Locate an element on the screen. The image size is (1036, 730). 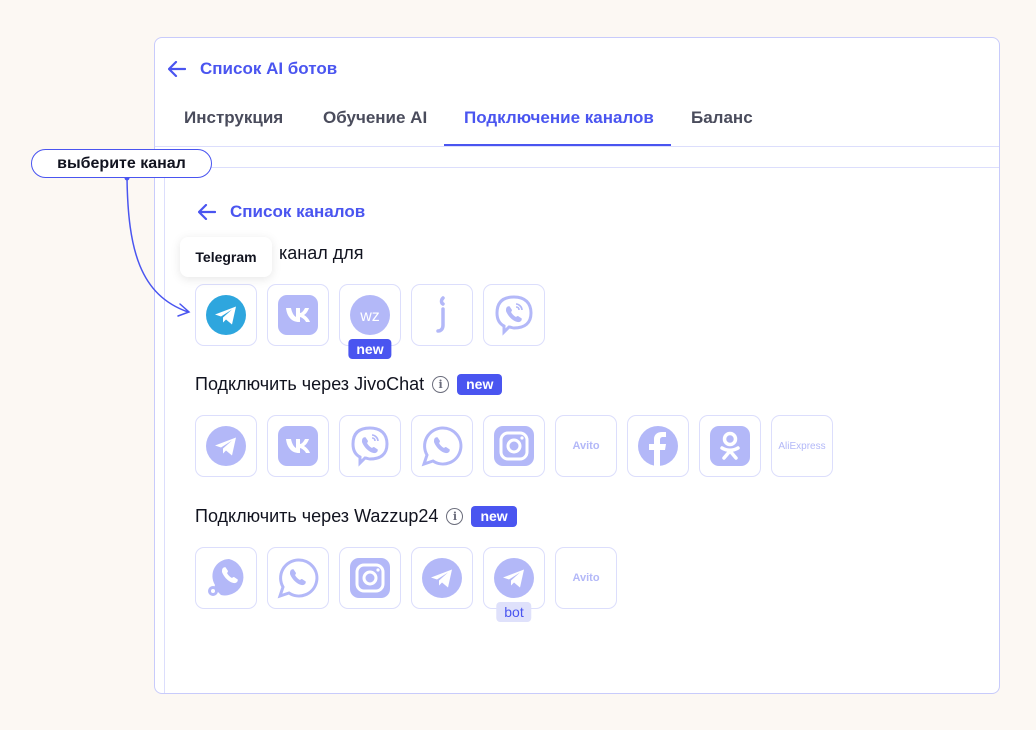
wazzup-heading: Подключить через Wazzup24 i new is located at coordinates (356, 516).